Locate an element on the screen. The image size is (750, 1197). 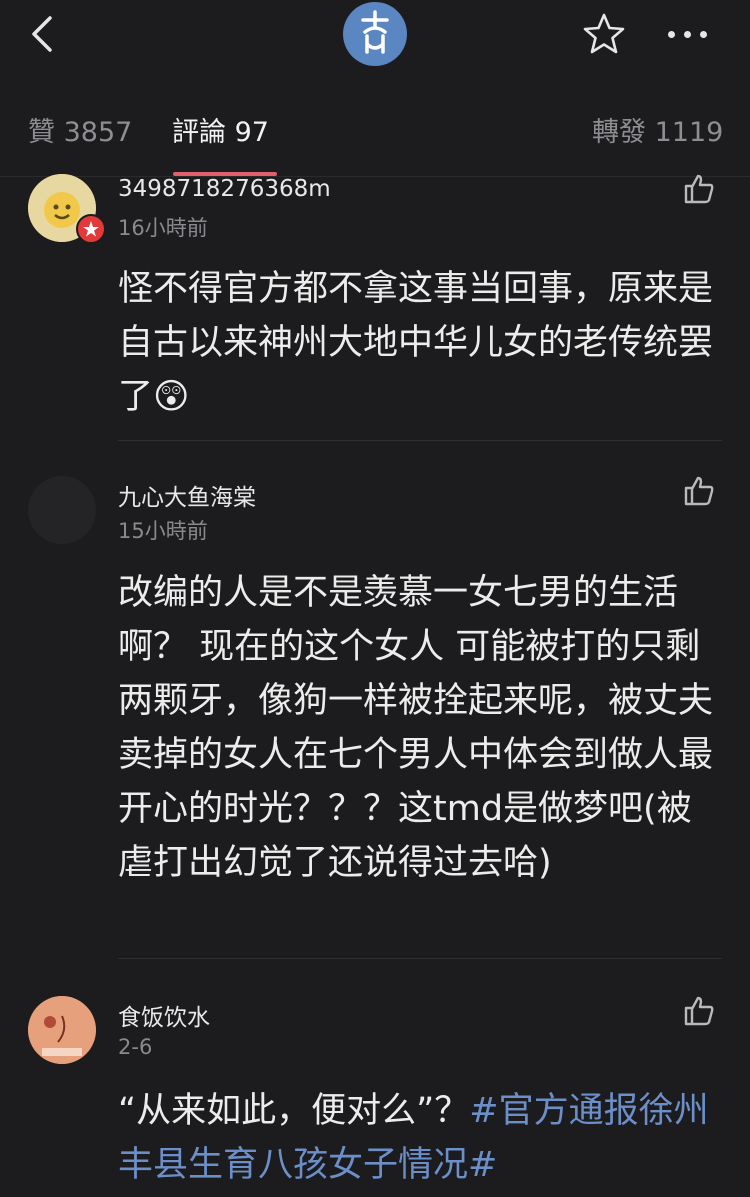
tab-likes: 贊 3857 is located at coordinates (80, 129).